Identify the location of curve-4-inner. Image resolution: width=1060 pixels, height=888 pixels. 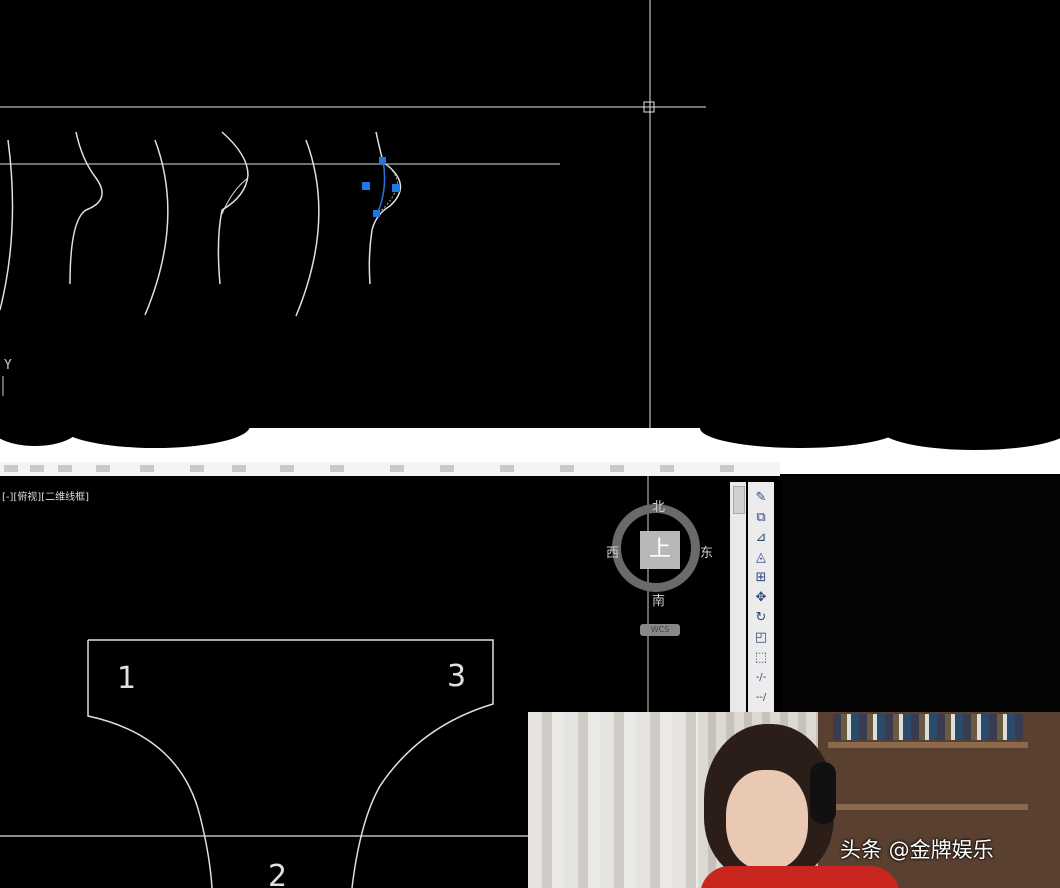
(235, 196).